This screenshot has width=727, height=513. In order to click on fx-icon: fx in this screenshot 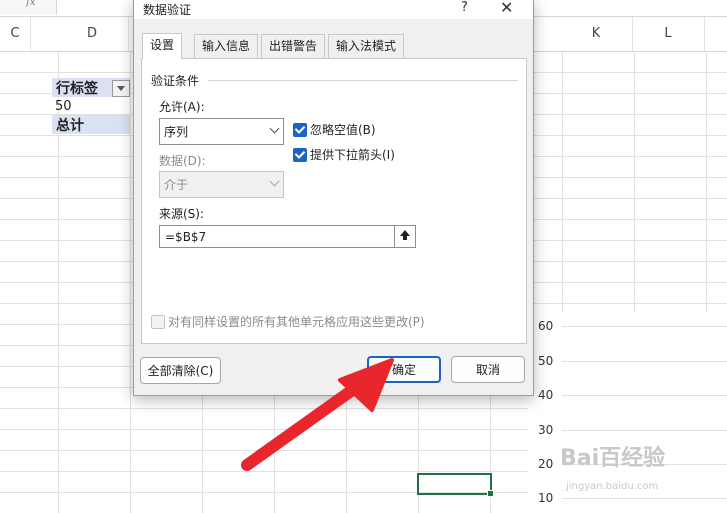, I will do `click(30, 4)`.